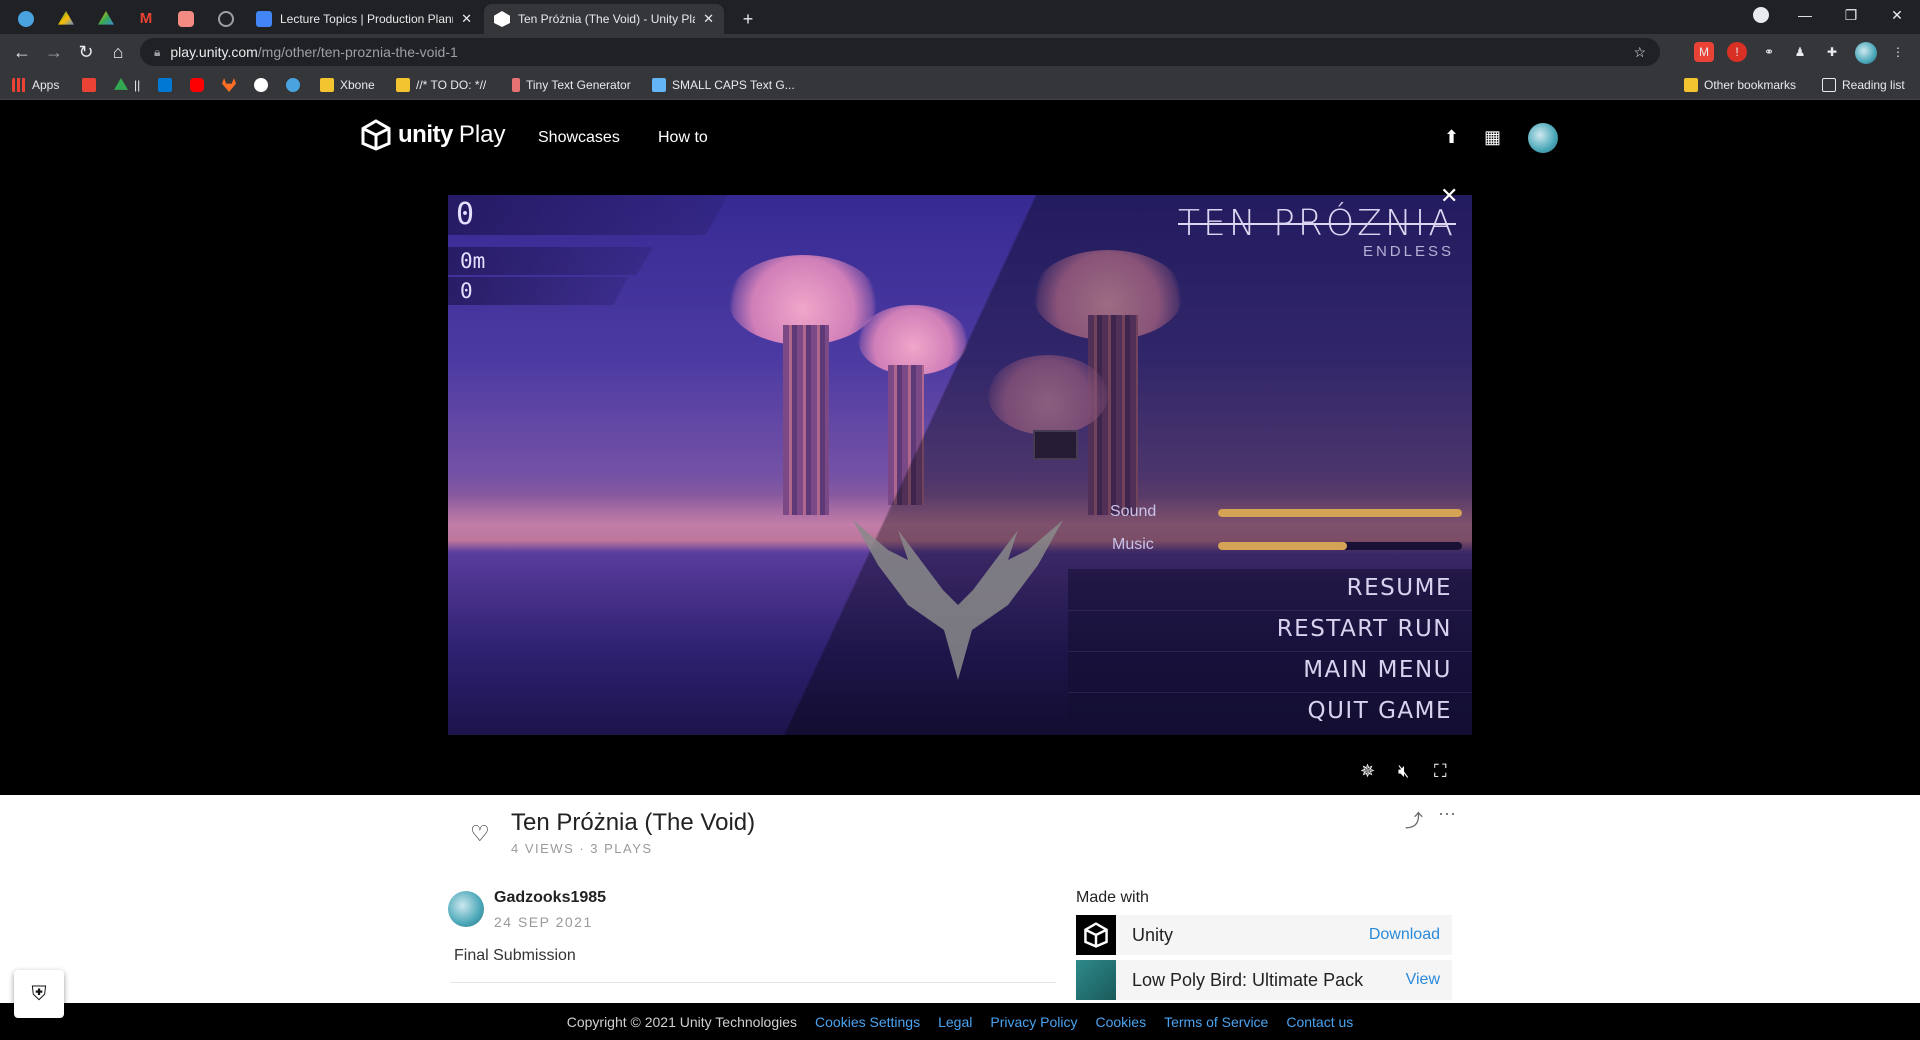 The image size is (1920, 1040). I want to click on tab-lecture-topics: Lecture Topics | Production Plann ✕, so click(364, 19).